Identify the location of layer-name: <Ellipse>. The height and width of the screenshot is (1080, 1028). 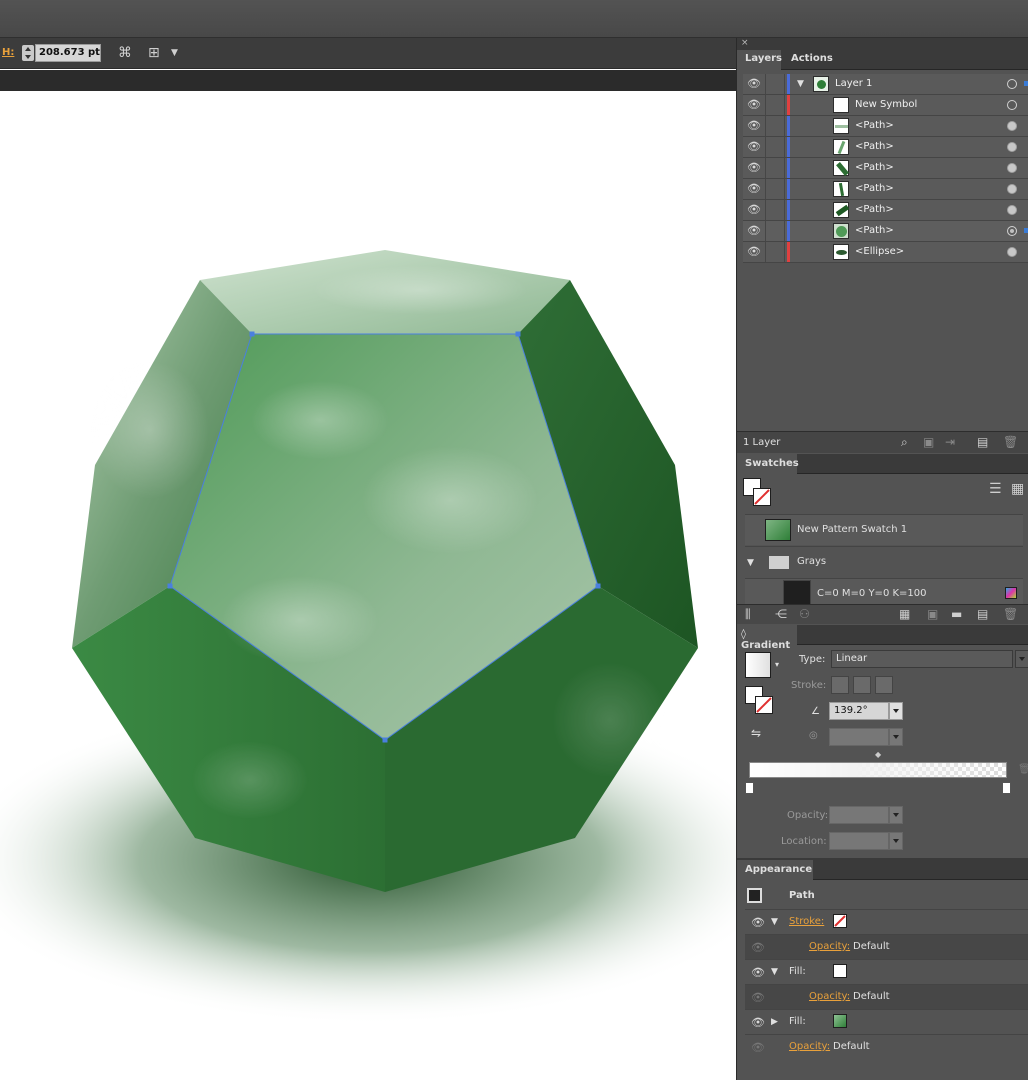
(879, 251).